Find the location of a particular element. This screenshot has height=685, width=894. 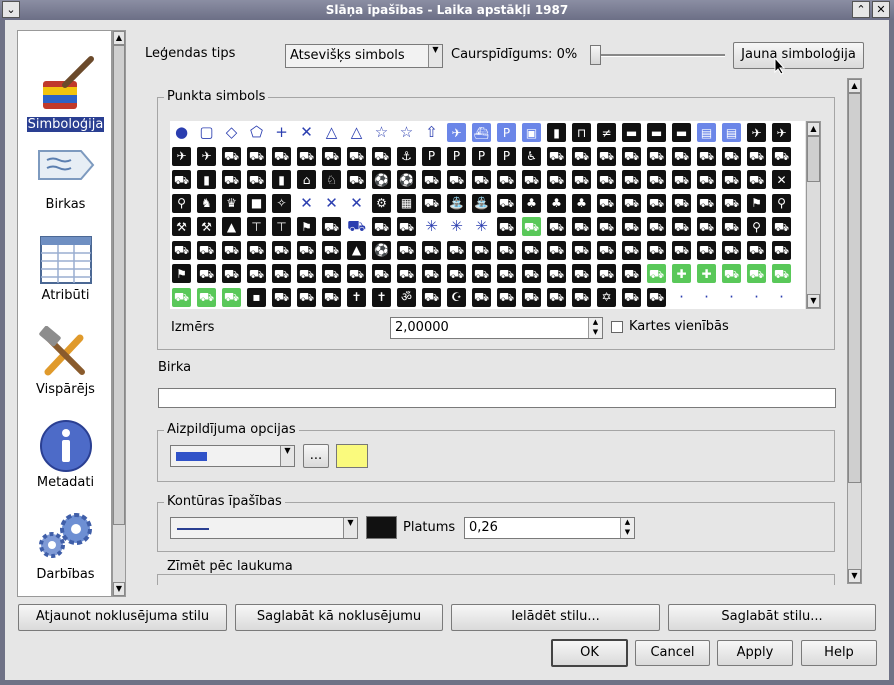

outline-color-button is located at coordinates (381, 527).